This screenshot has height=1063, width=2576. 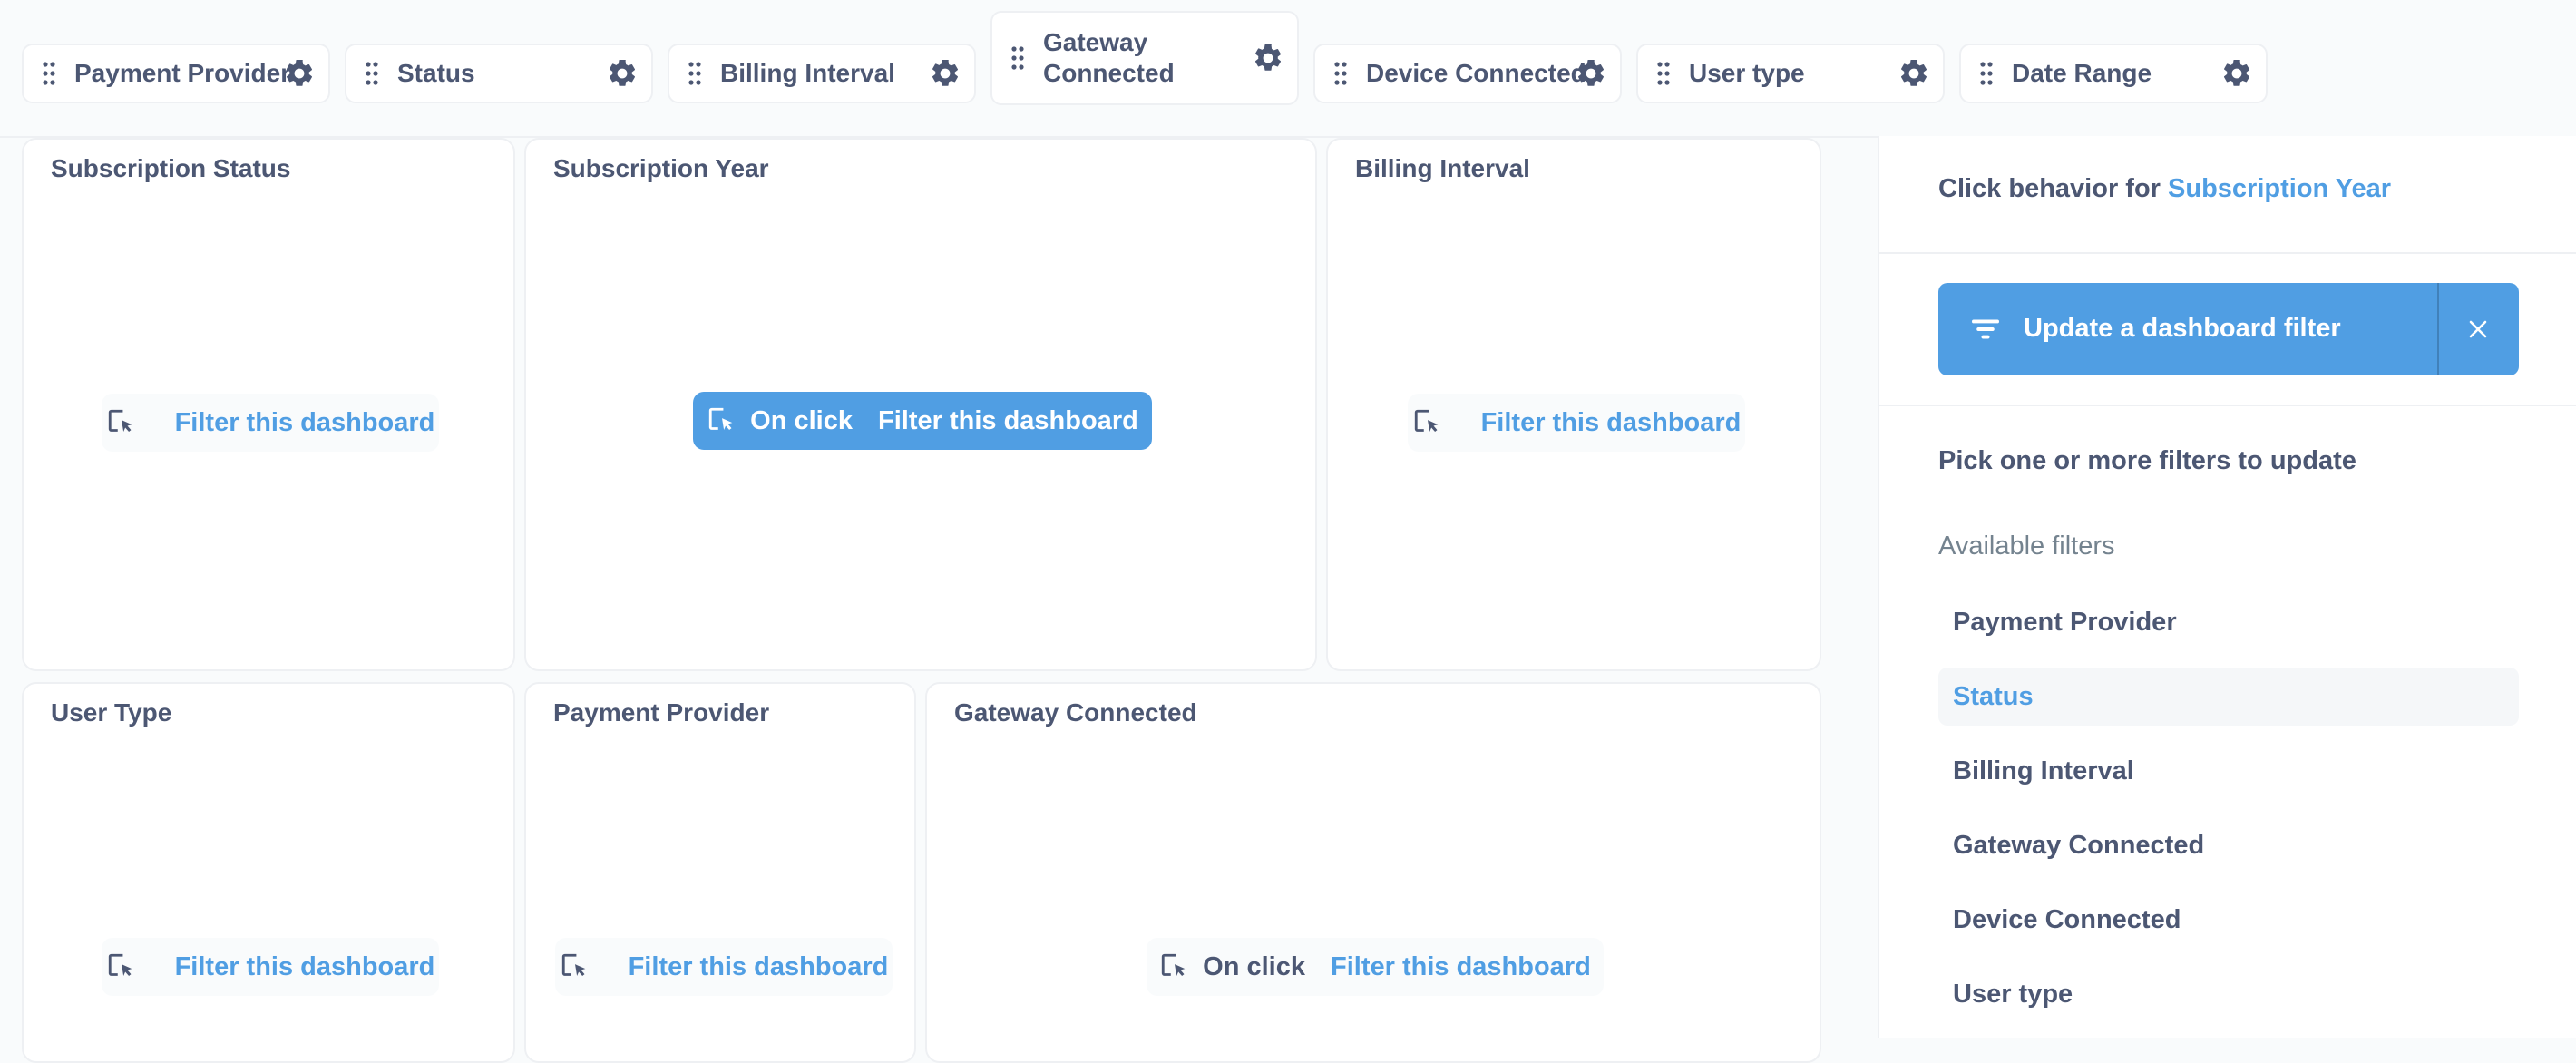 I want to click on filter-chip-status: Status, so click(x=499, y=73).